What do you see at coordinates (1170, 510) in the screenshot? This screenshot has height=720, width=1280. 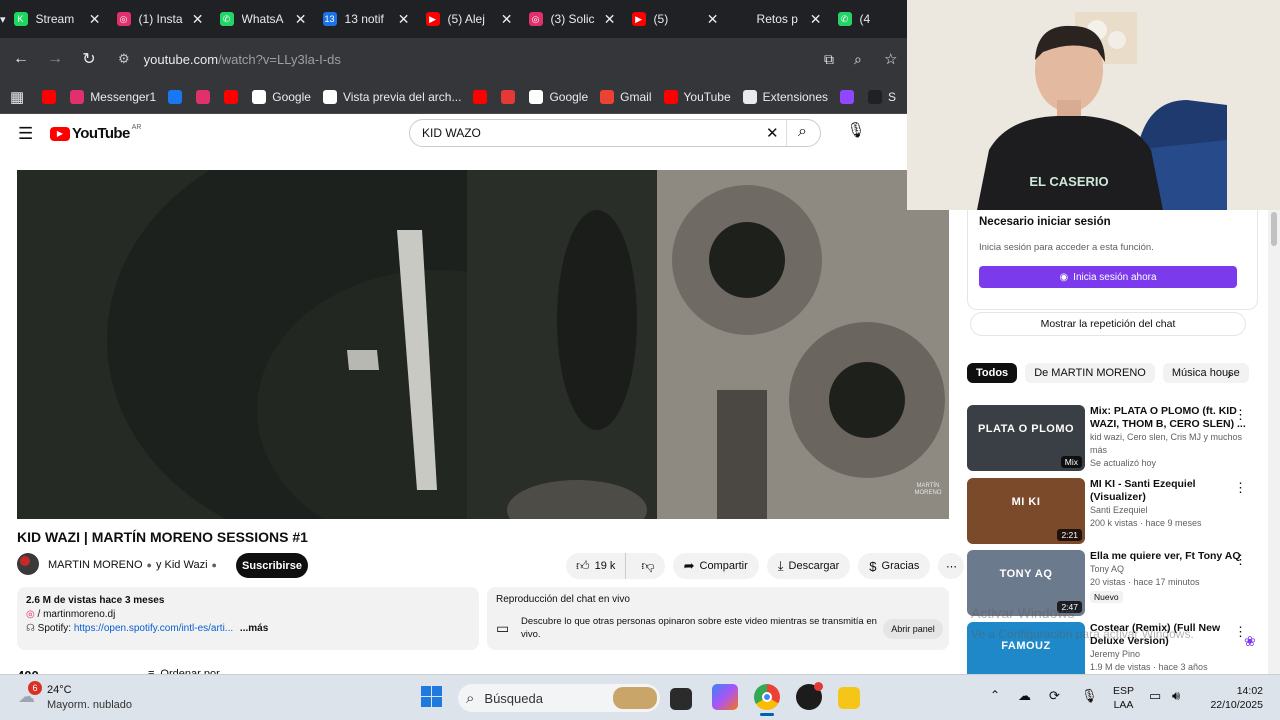 I see `video-channel: Santi Ezequiel` at bounding box center [1170, 510].